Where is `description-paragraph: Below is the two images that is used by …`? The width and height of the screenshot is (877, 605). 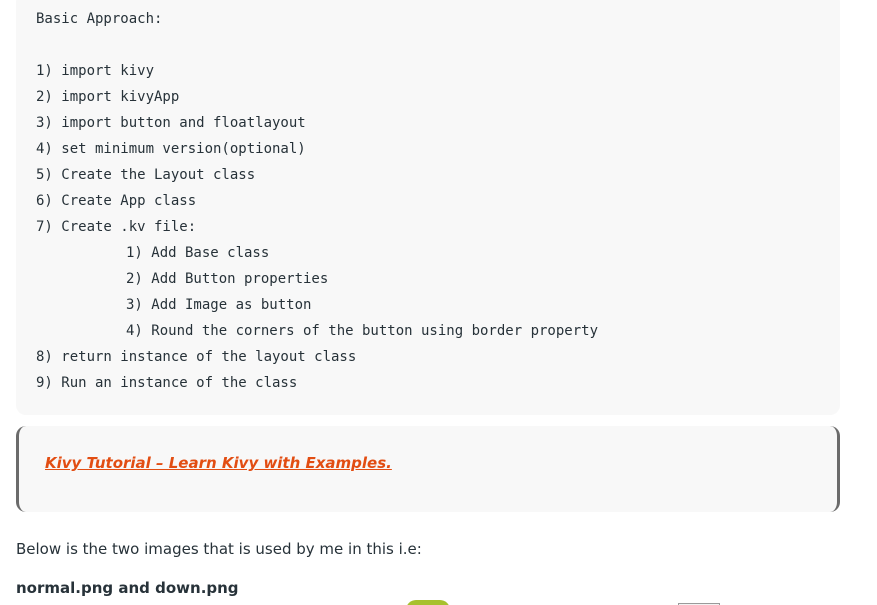 description-paragraph: Below is the two images that is used by … is located at coordinates (219, 549).